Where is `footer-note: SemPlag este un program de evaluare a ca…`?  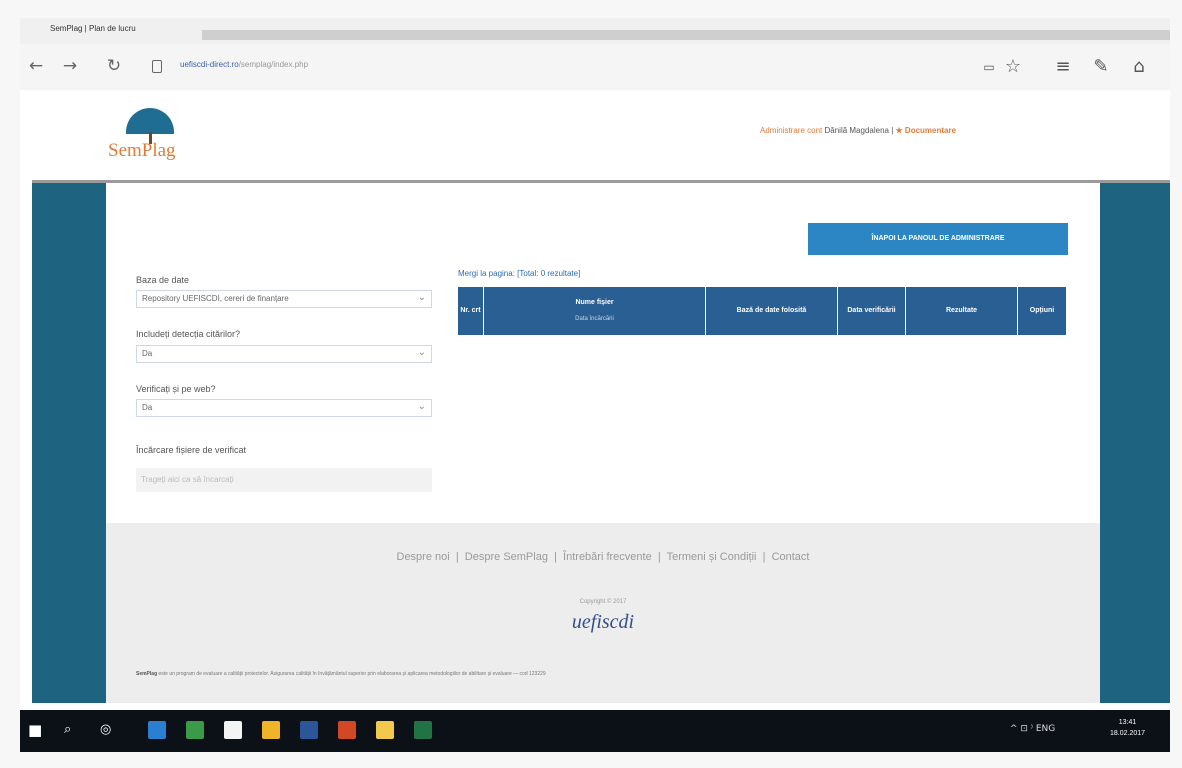 footer-note: SemPlag este un program de evaluare a ca… is located at coordinates (606, 674).